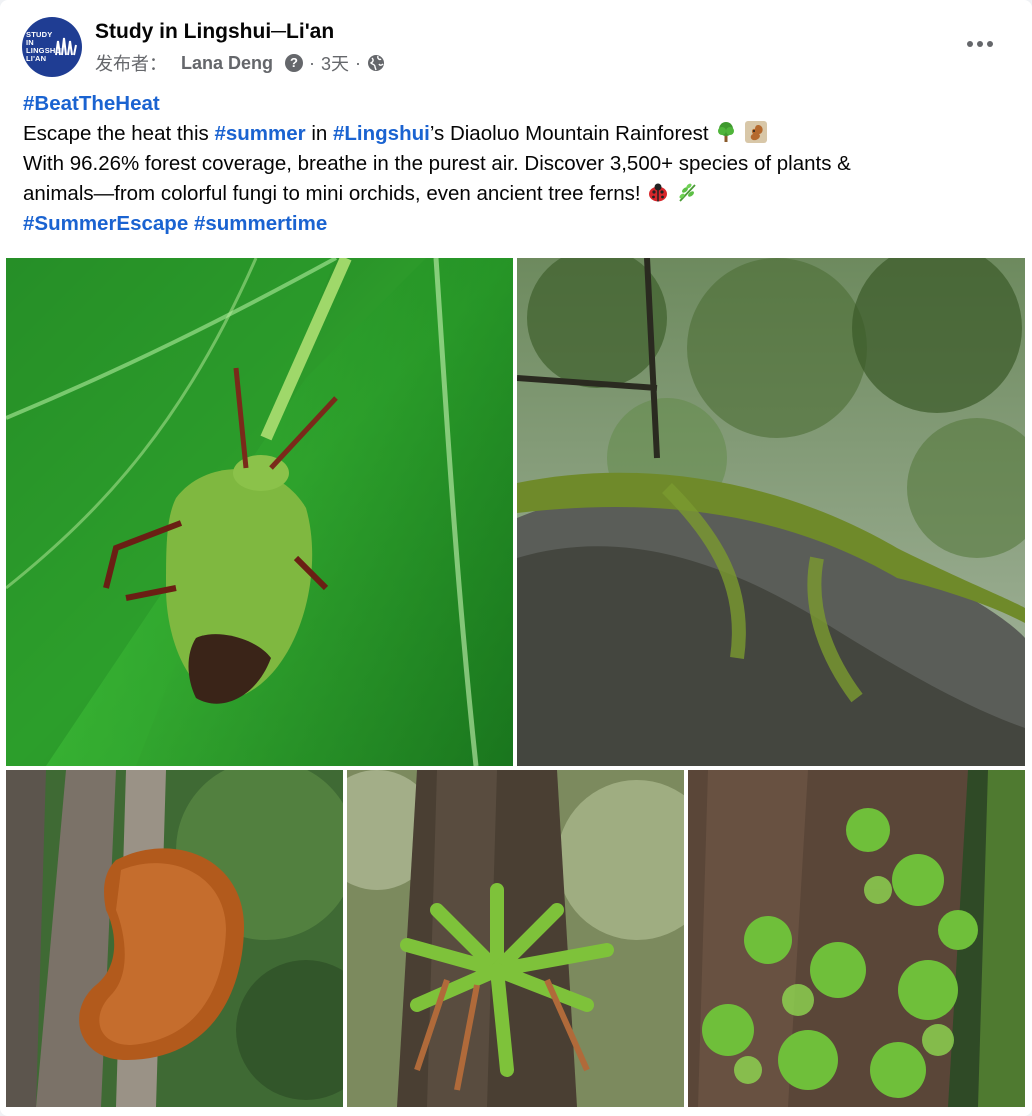  I want to click on orange-bracket-fungus-photo, so click(174, 938).